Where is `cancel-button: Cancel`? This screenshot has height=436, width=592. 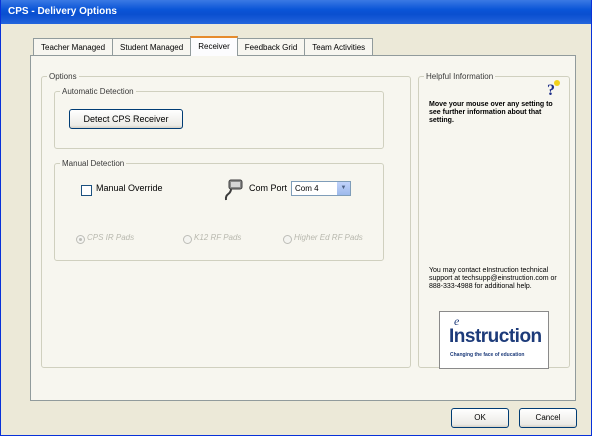
cancel-button: Cancel is located at coordinates (548, 418).